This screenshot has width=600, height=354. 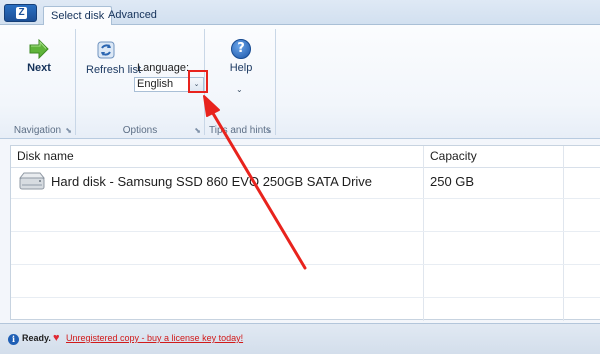 I want to click on help-glyph: ?, so click(x=241, y=48).